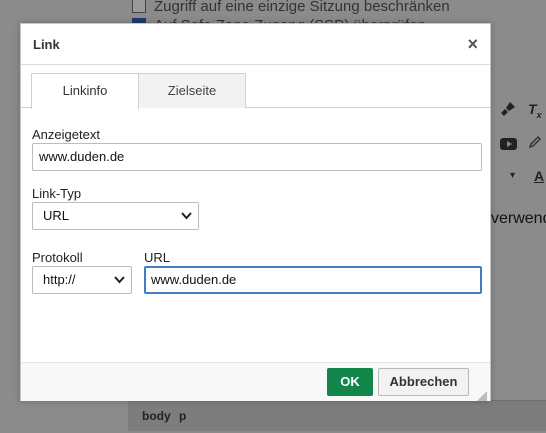 The image size is (546, 433). I want to click on dialog-footer: OK Abbrechen, so click(255, 381).